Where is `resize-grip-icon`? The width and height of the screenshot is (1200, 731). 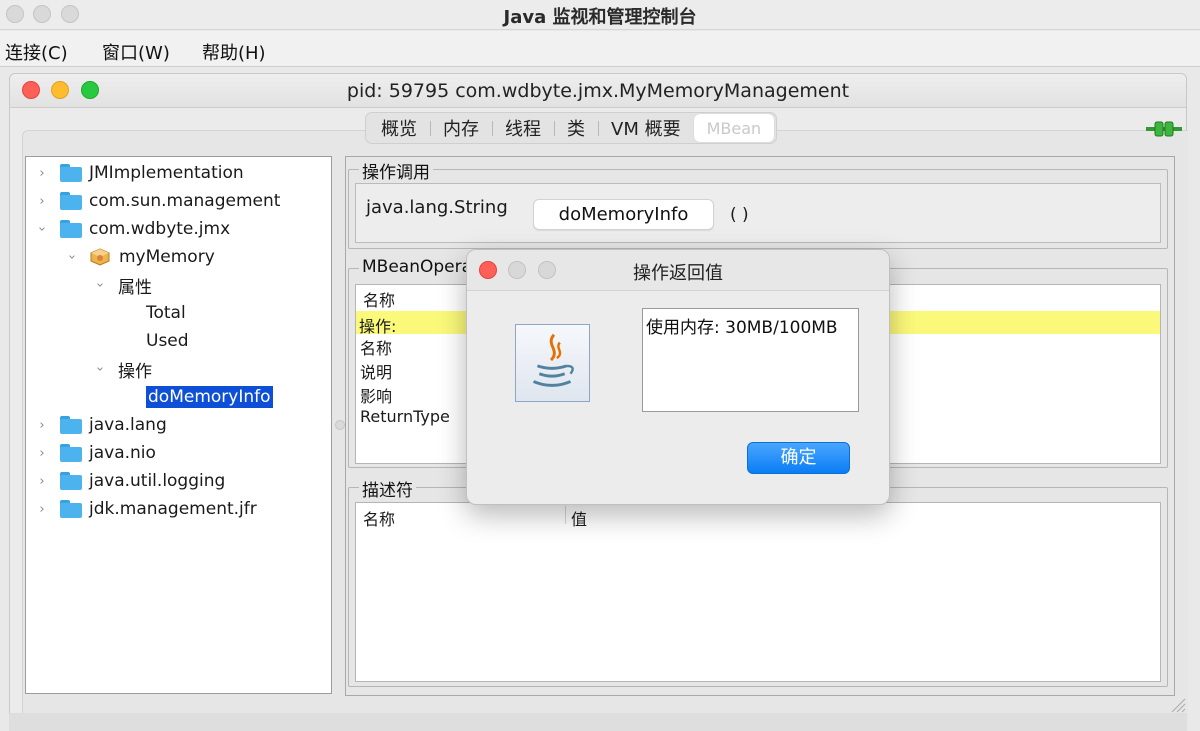
resize-grip-icon is located at coordinates (1178, 705).